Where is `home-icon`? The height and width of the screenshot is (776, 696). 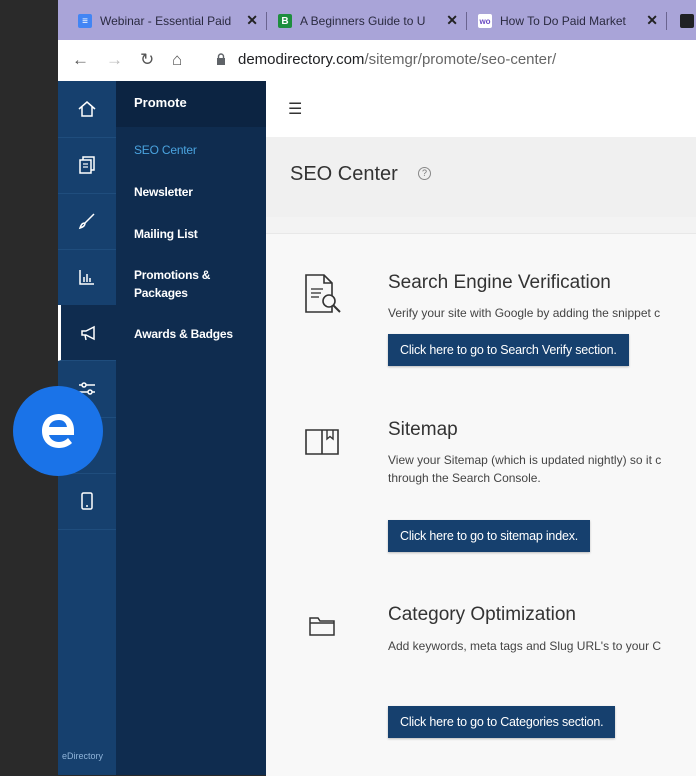
home-icon is located at coordinates (87, 109).